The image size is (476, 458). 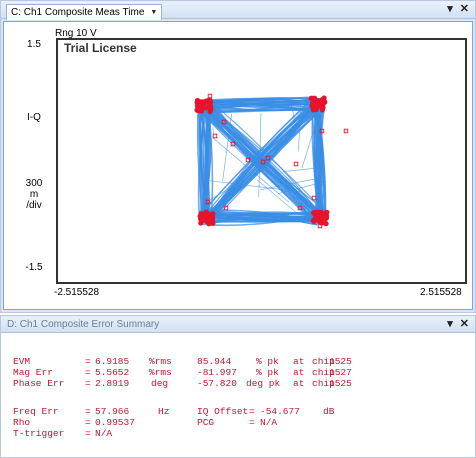 What do you see at coordinates (206, 422) in the screenshot?
I see `metric-name: PCG` at bounding box center [206, 422].